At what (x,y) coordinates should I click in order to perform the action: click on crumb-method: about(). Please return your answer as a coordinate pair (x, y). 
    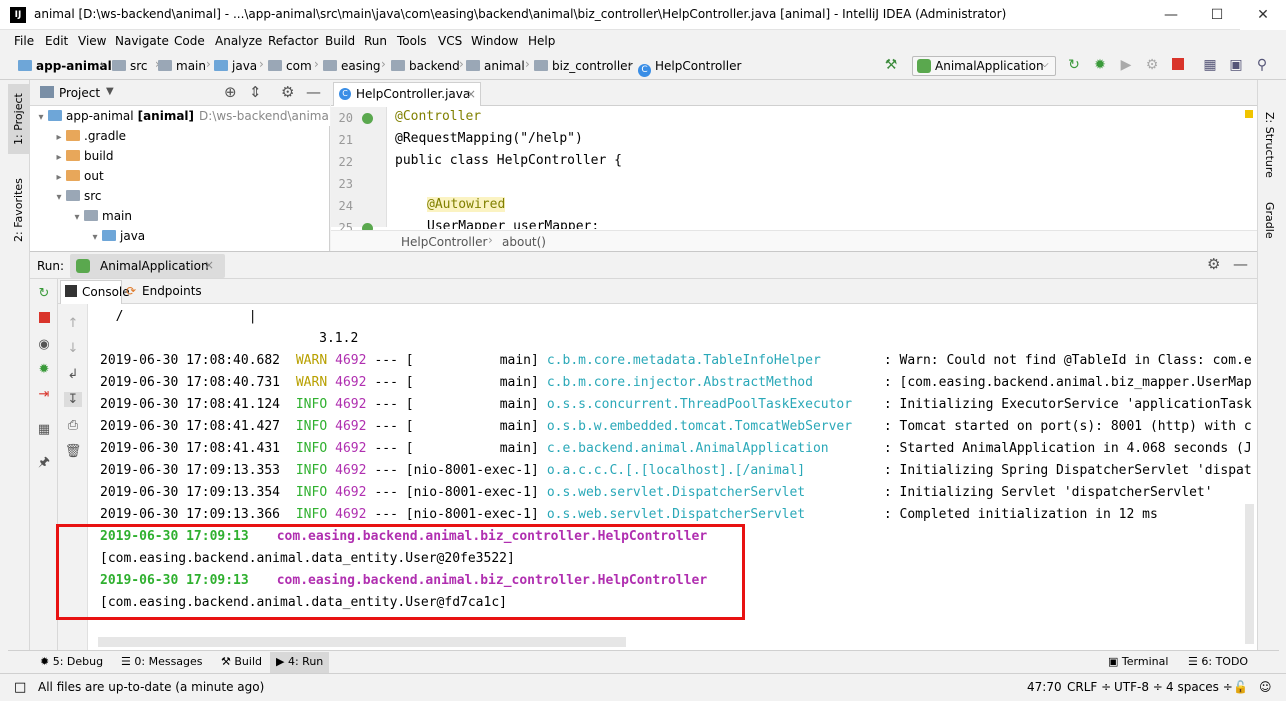
    Looking at the image, I should click on (524, 242).